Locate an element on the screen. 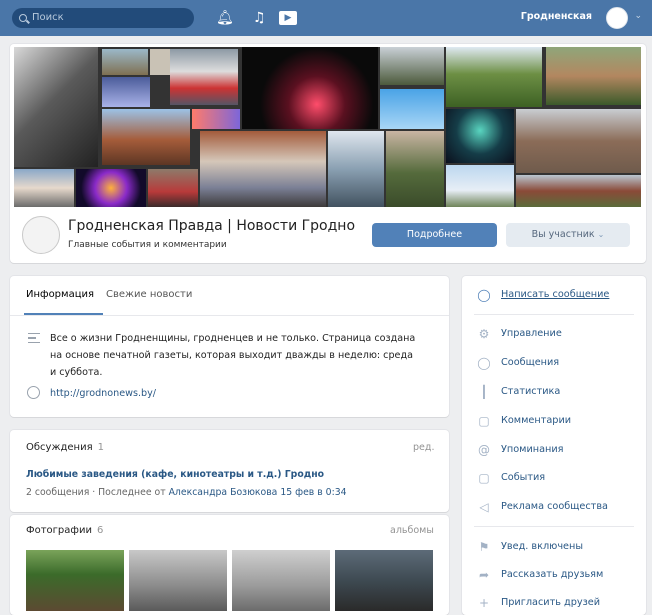 Image resolution: width=652 pixels, height=615 pixels. sidebar-item-label: Реклама сообщества is located at coordinates (554, 506).